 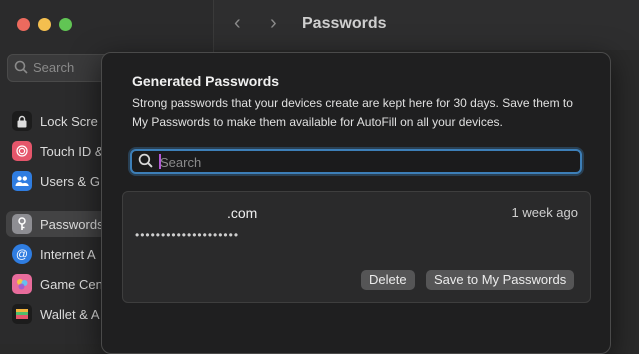 What do you see at coordinates (181, 213) in the screenshot?
I see `redacted-site-name` at bounding box center [181, 213].